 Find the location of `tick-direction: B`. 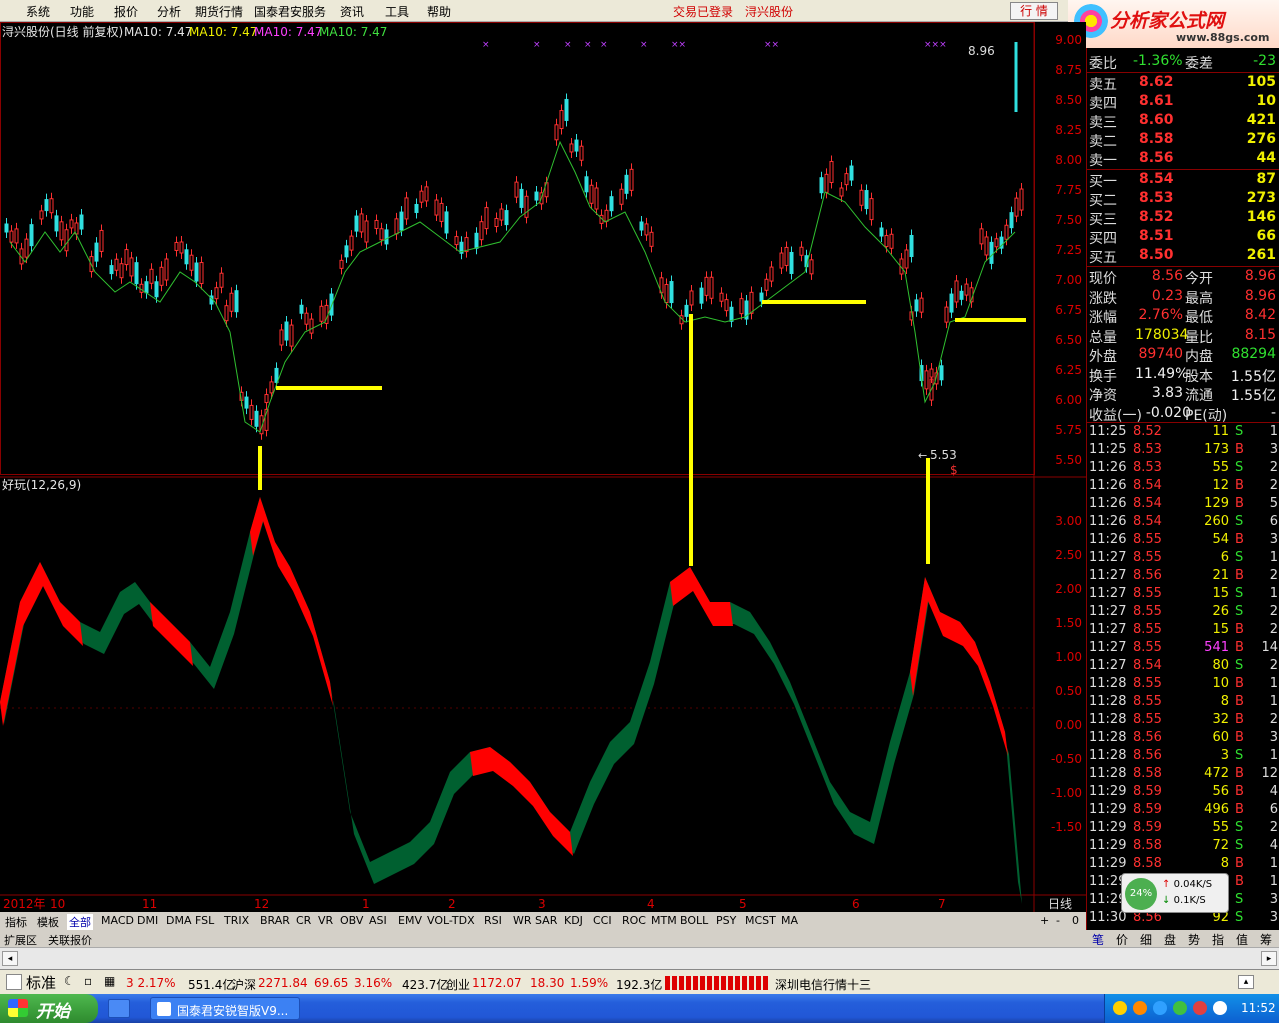

tick-direction: B is located at coordinates (1239, 809).